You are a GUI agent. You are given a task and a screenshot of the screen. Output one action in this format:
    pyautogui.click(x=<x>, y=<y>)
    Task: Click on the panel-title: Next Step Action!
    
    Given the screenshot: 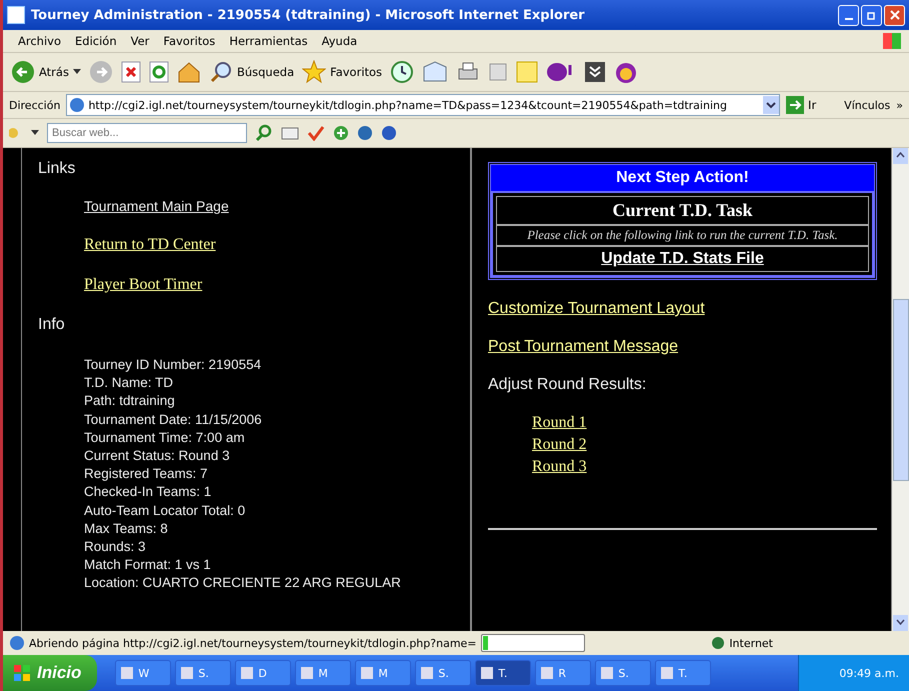 What is the action you would take?
    pyautogui.click(x=682, y=178)
    